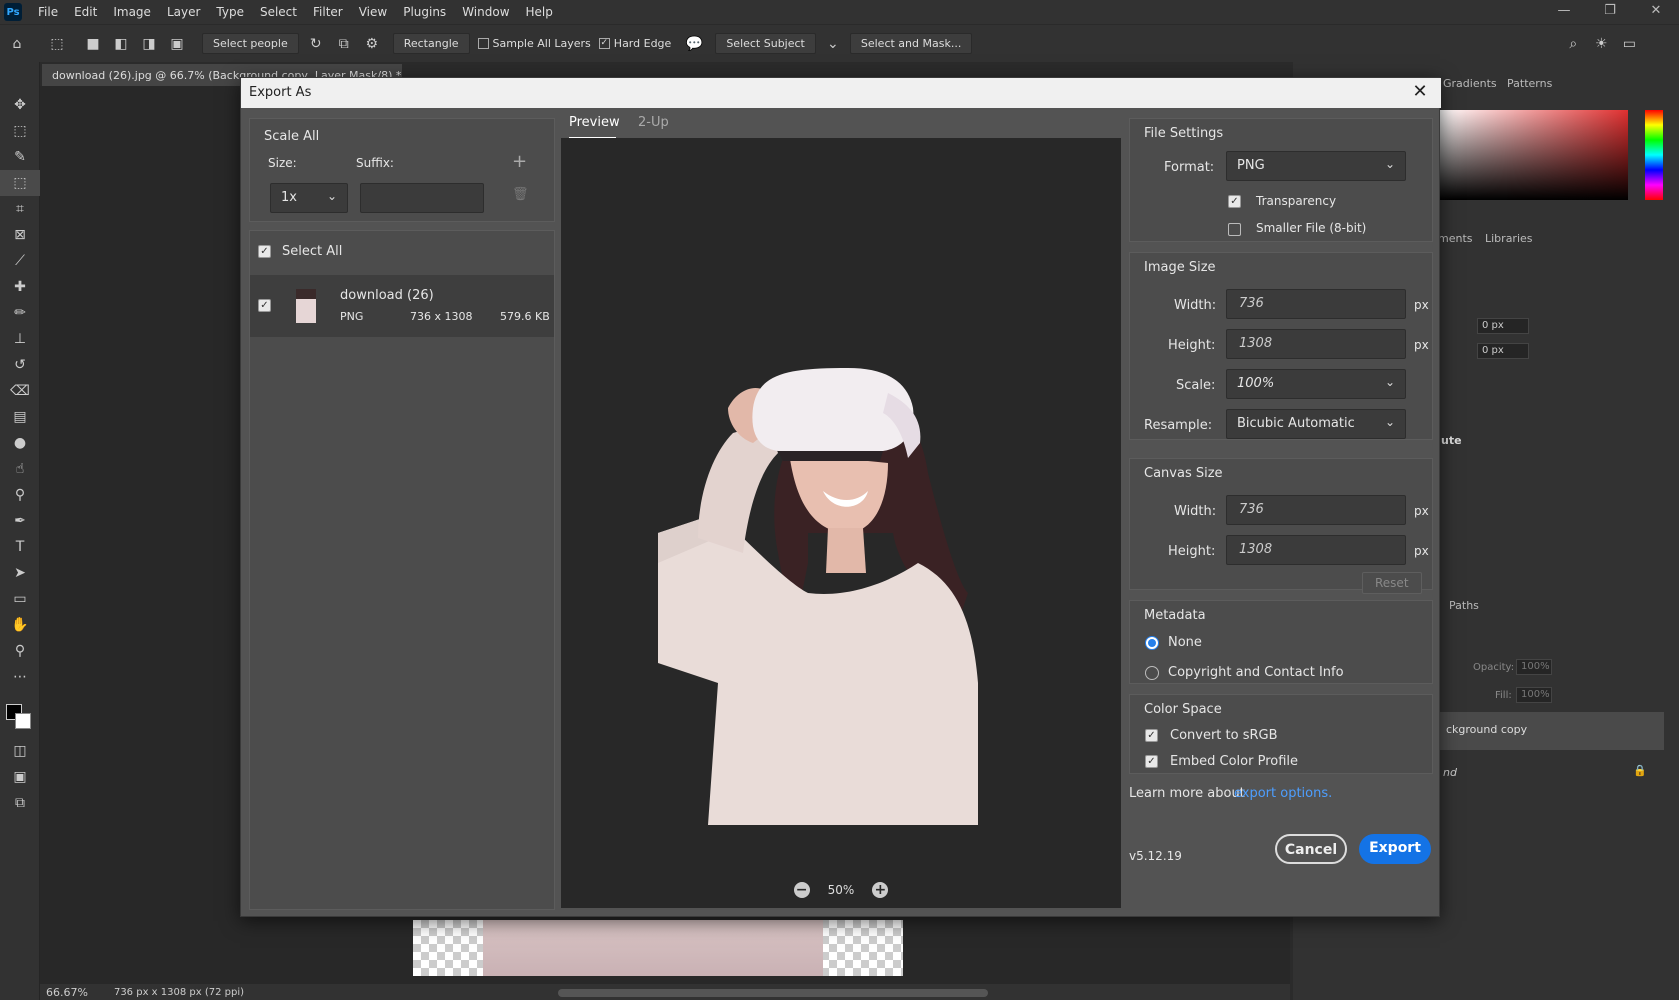 The width and height of the screenshot is (1679, 1000). Describe the element at coordinates (20, 521) in the screenshot. I see `pen-tool-icon: ✒` at that location.